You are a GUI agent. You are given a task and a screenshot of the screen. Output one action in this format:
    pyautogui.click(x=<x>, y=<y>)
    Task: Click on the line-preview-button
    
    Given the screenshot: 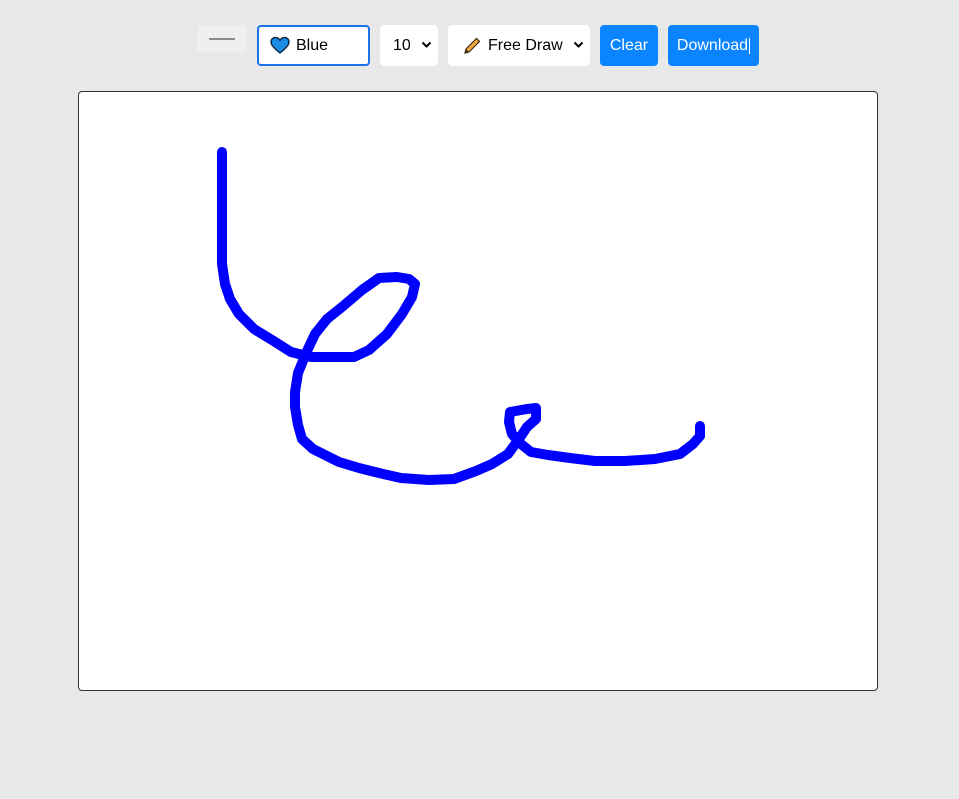 What is the action you would take?
    pyautogui.click(x=222, y=38)
    